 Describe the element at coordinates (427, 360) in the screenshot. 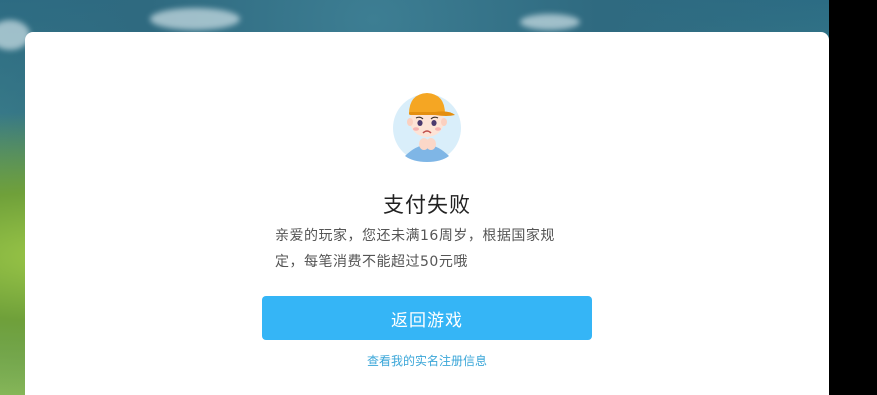

I see `view-realname-info-link: 查看我的实名注册信息` at that location.